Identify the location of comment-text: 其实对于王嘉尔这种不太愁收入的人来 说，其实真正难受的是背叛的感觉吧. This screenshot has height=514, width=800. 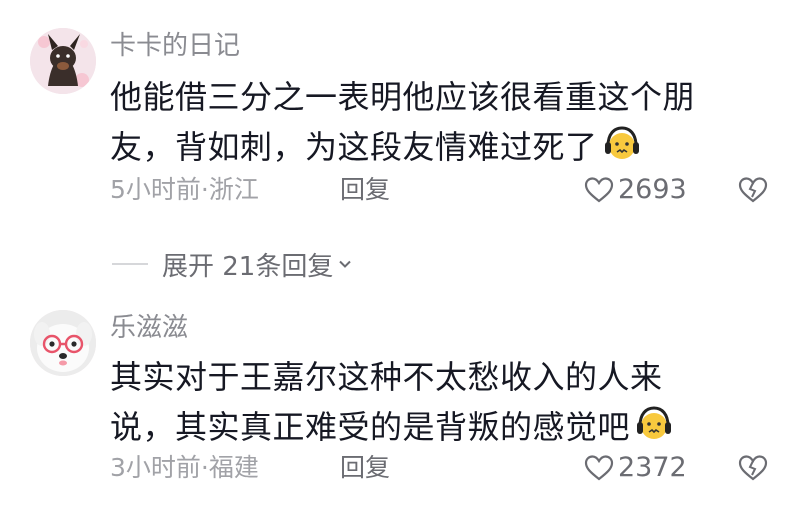
(392, 402).